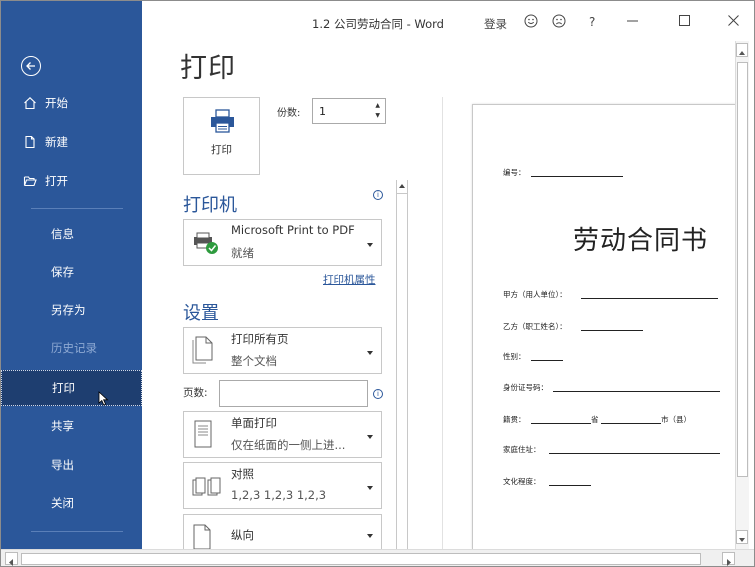  What do you see at coordinates (63, 388) in the screenshot?
I see `sidebar-item-label: 打印` at bounding box center [63, 388].